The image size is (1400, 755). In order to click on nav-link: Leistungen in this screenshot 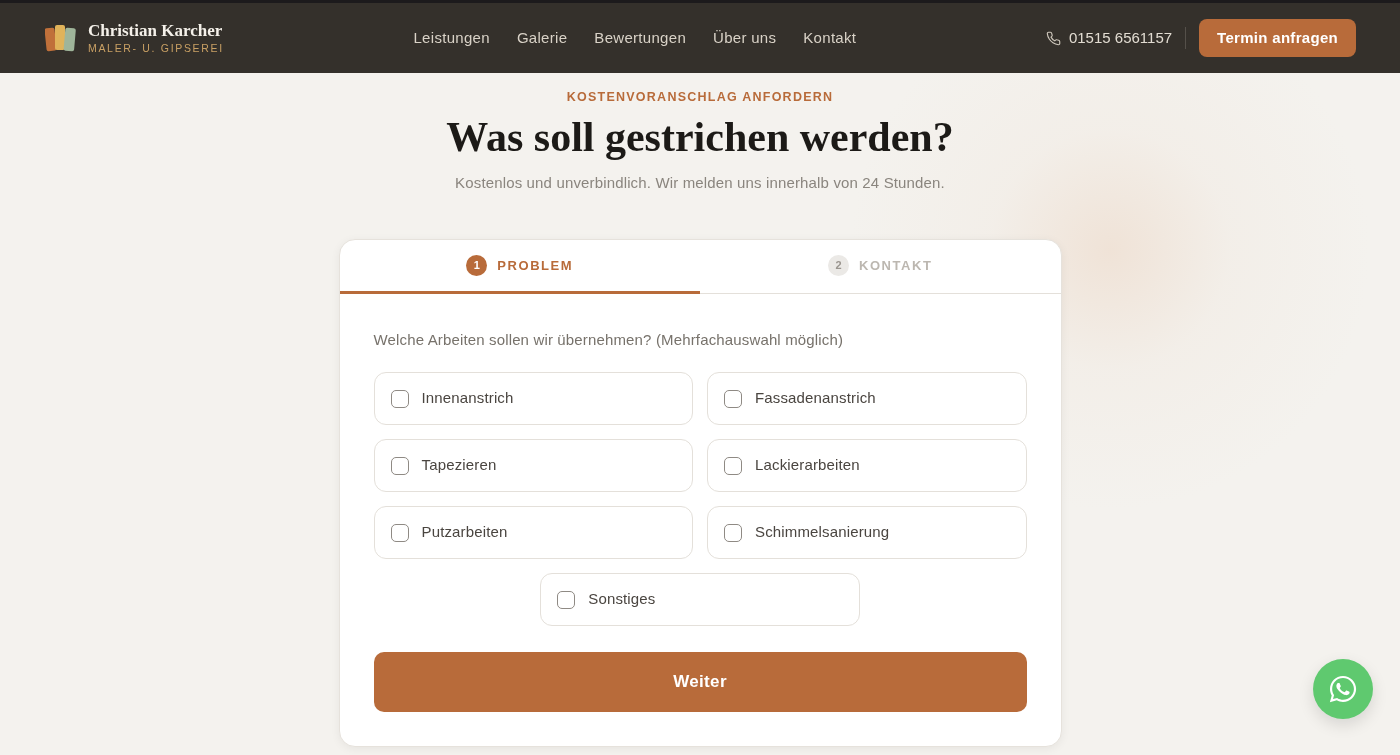, I will do `click(451, 38)`.